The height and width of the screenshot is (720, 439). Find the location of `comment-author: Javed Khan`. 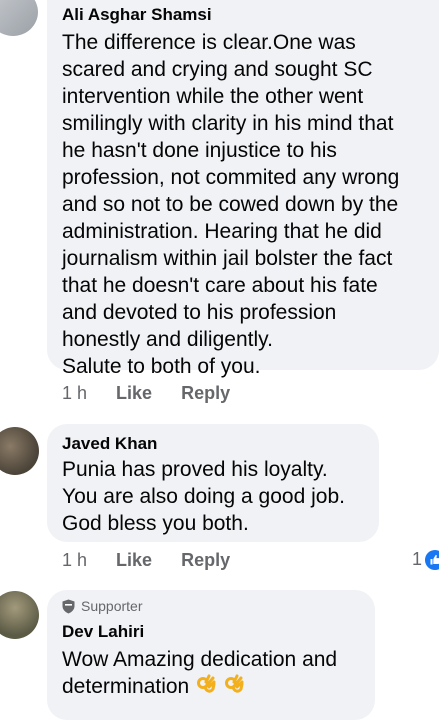

comment-author: Javed Khan is located at coordinates (109, 444).